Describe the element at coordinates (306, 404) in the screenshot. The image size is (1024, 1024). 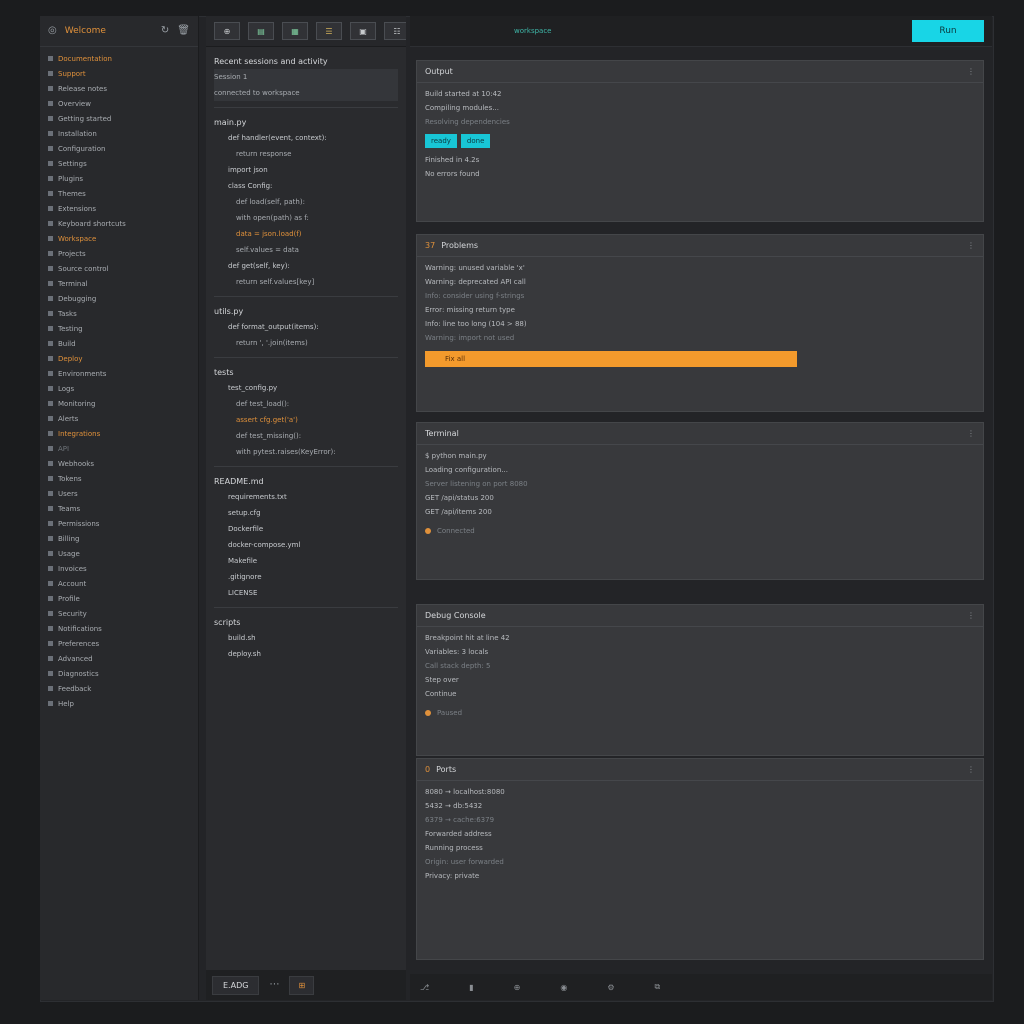
I see `code-line: def test_load():` at that location.